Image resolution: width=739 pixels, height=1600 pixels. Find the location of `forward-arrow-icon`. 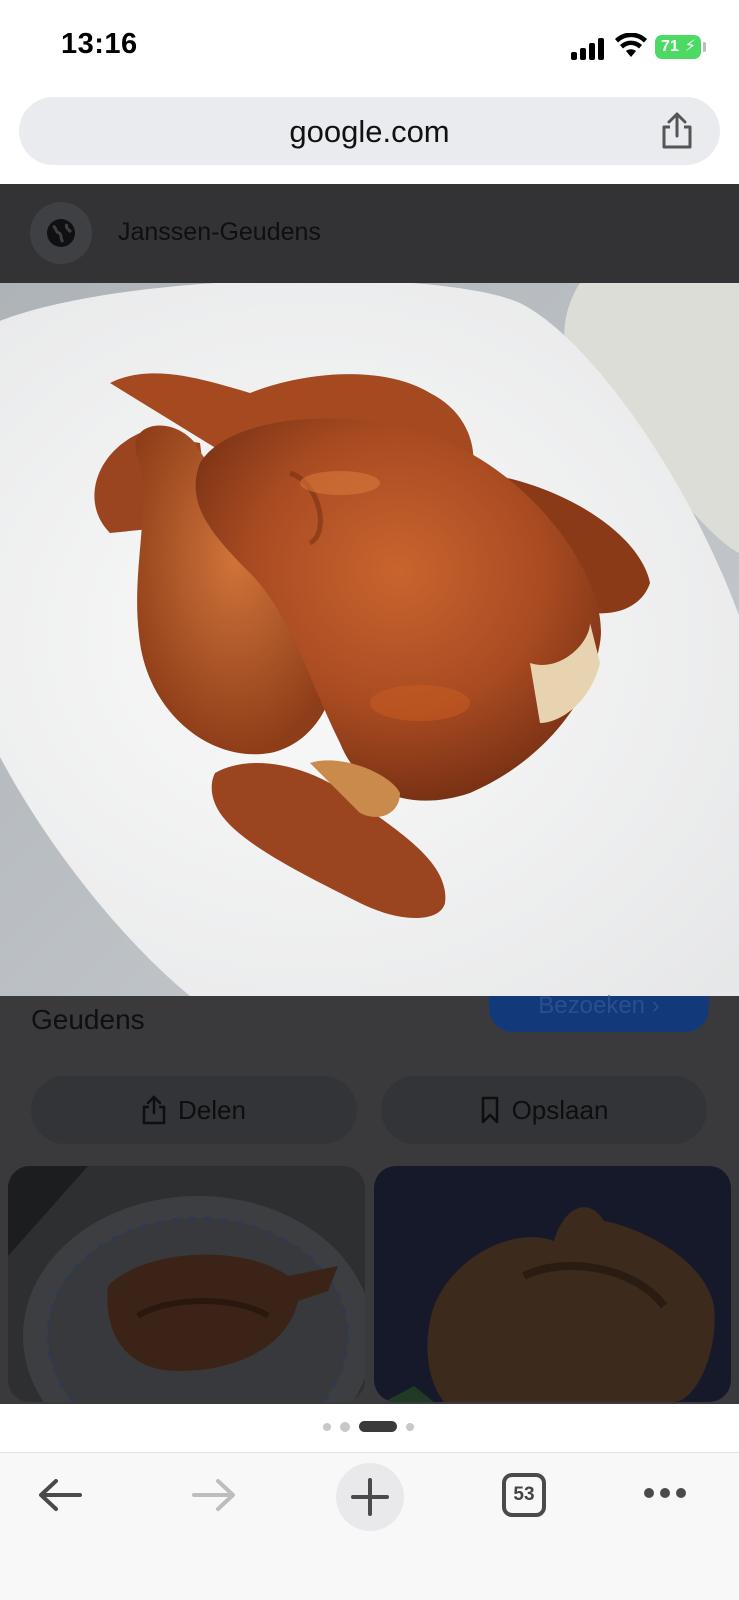

forward-arrow-icon is located at coordinates (214, 1497).